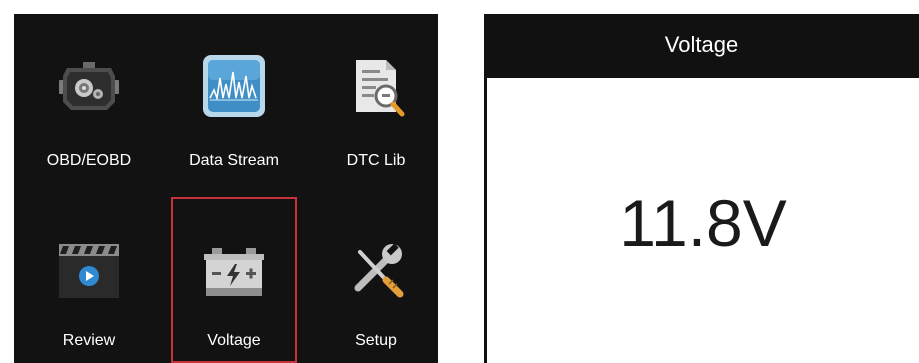 Image resolution: width=919 pixels, height=363 pixels. What do you see at coordinates (380, 88) in the screenshot?
I see `dtc-document-icon` at bounding box center [380, 88].